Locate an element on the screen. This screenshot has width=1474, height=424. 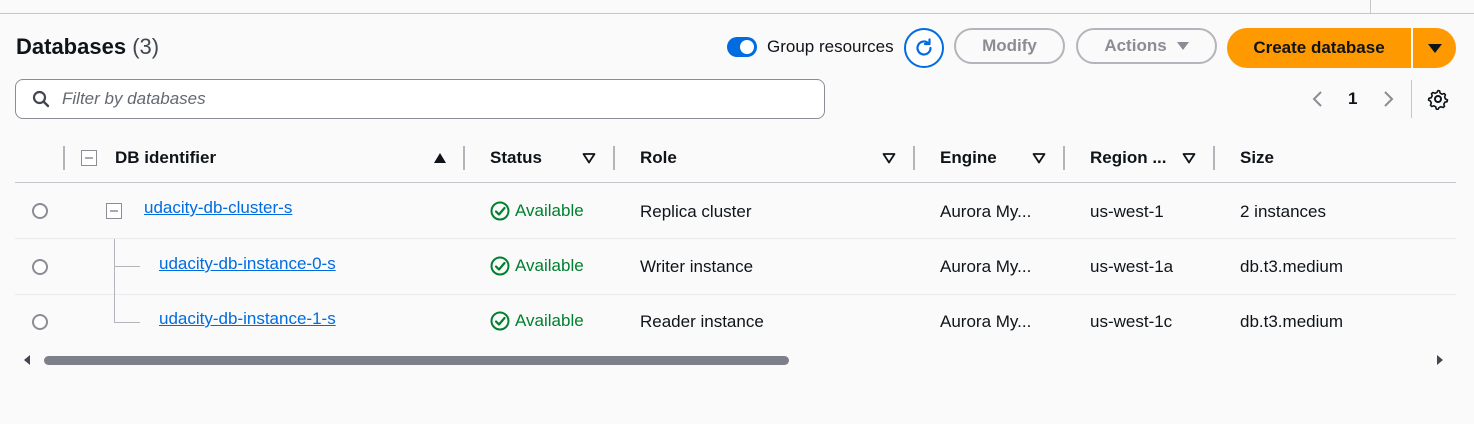
actions-label: Actions is located at coordinates (1135, 45).